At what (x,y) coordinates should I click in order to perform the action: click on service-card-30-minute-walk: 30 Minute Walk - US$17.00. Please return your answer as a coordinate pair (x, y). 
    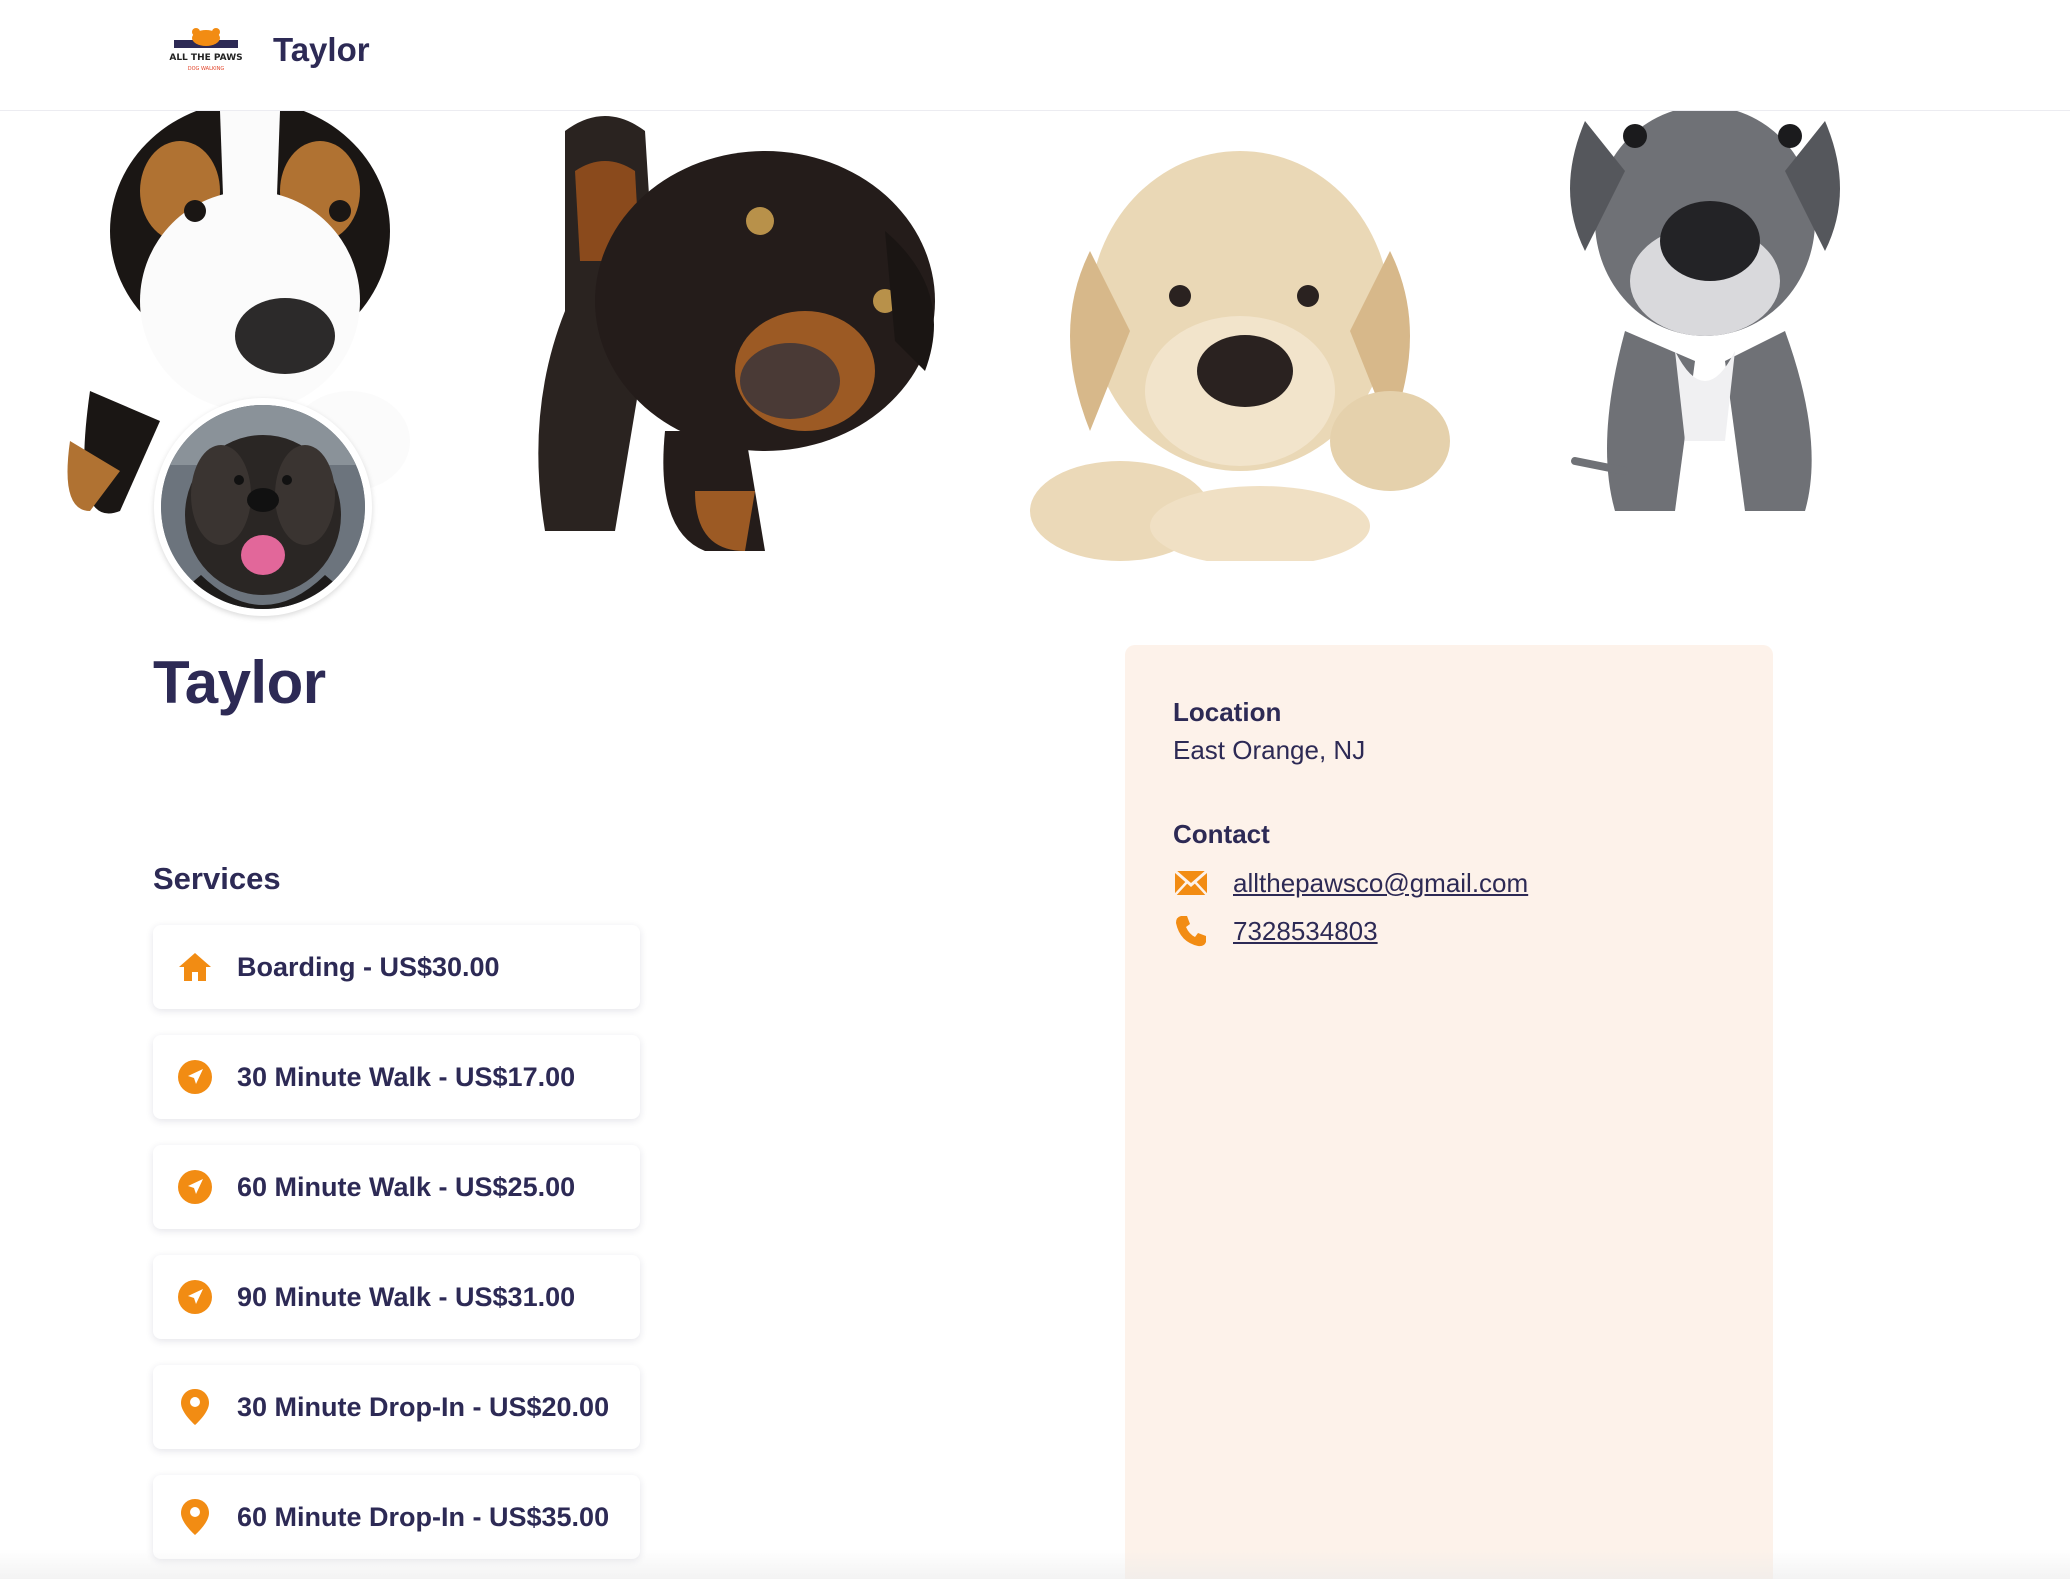
    Looking at the image, I should click on (396, 1077).